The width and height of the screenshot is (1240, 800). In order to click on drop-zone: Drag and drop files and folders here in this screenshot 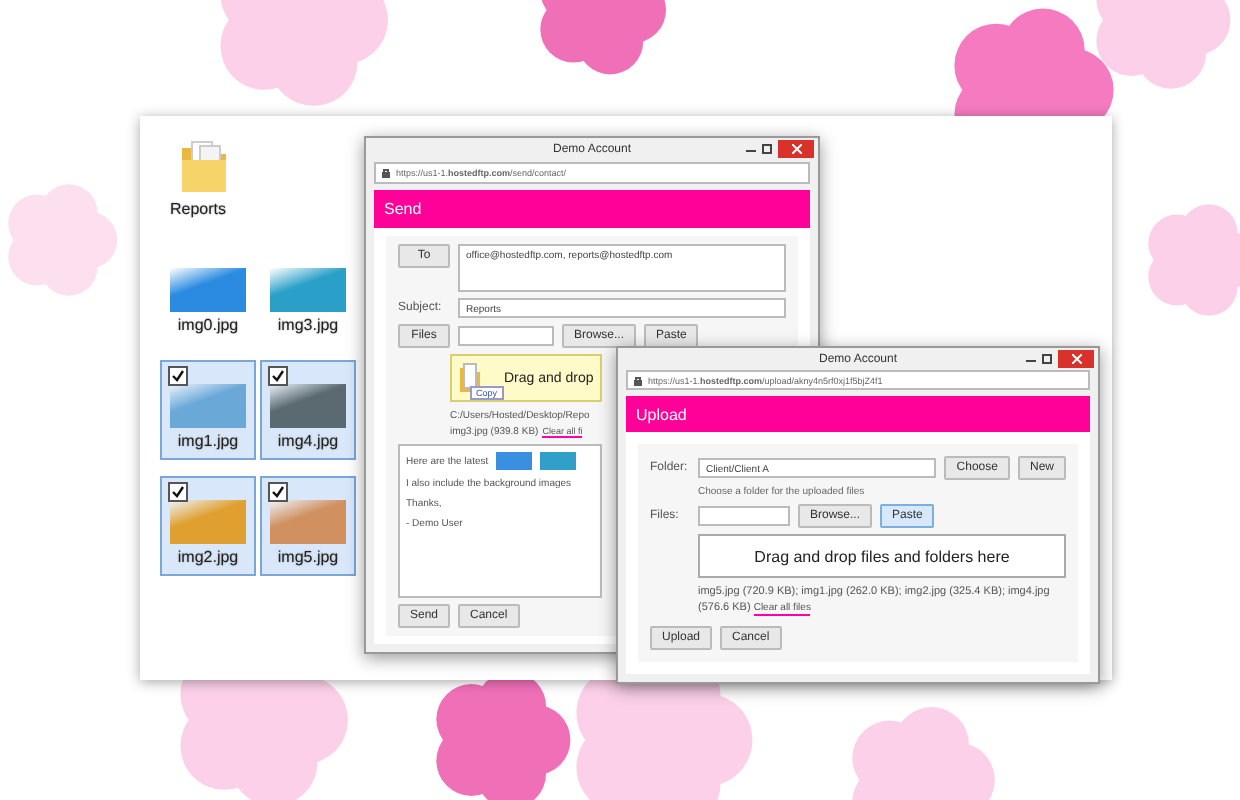, I will do `click(882, 556)`.